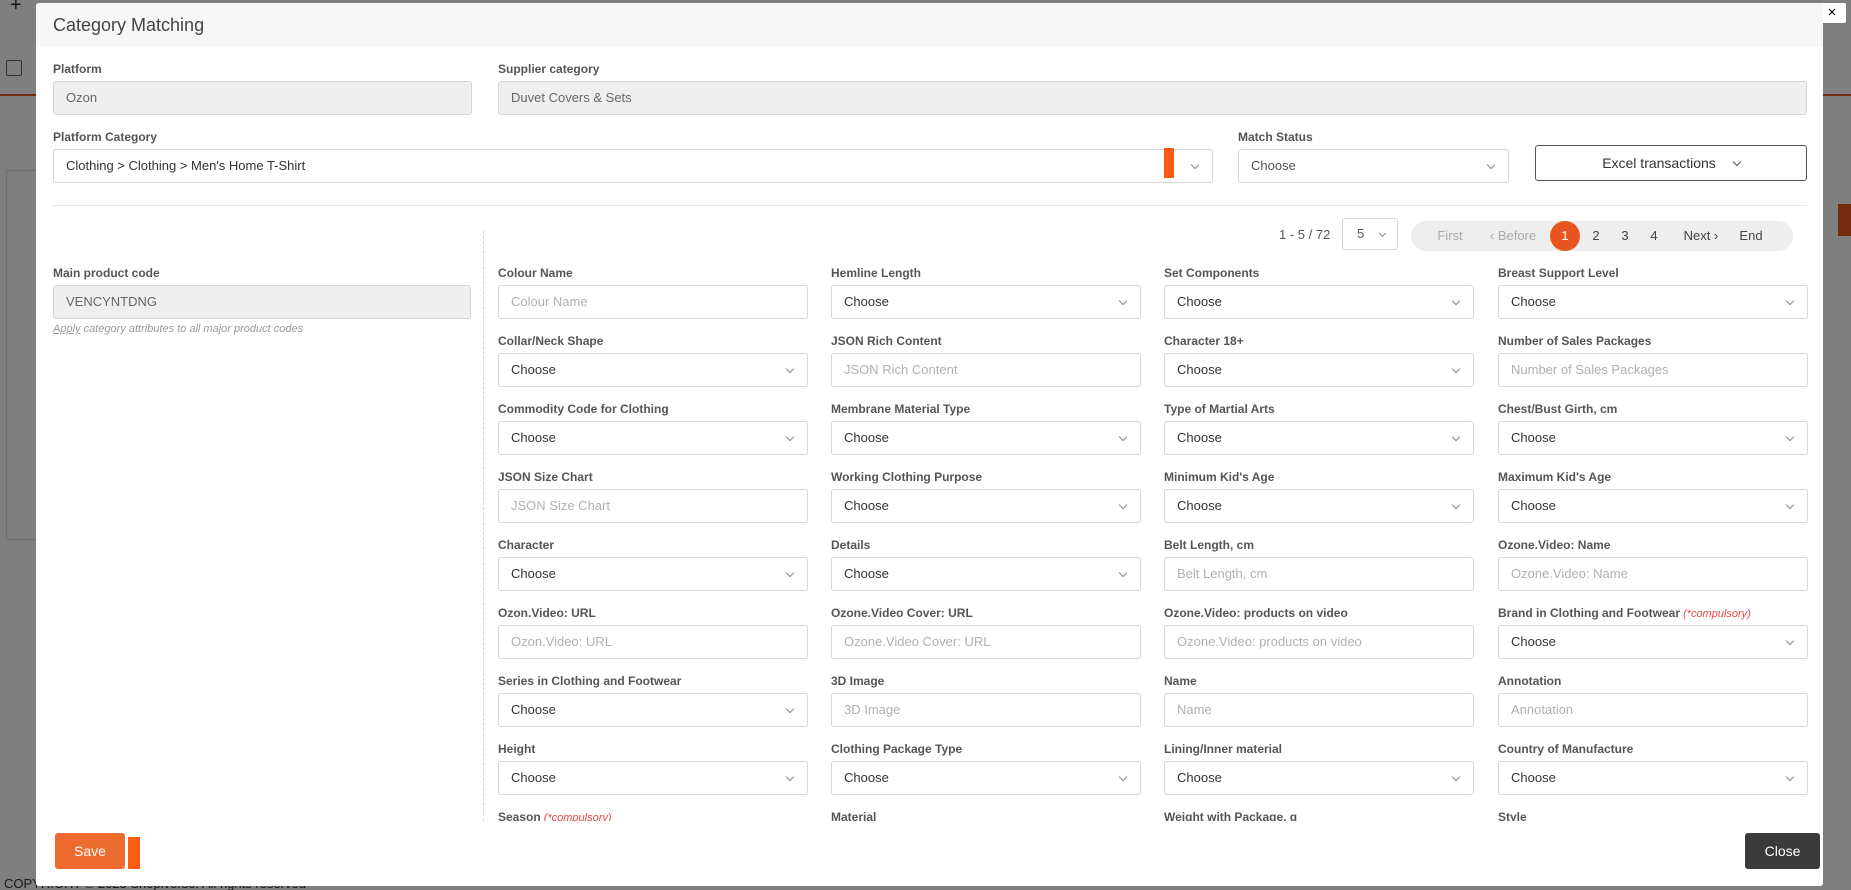 The width and height of the screenshot is (1851, 890). What do you see at coordinates (1319, 710) in the screenshot?
I see `name-input: Name` at bounding box center [1319, 710].